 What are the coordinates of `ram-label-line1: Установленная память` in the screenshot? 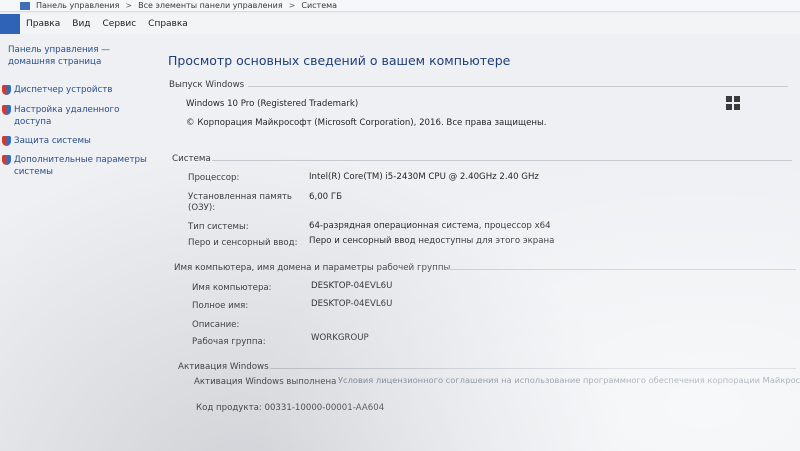 It's located at (240, 197).